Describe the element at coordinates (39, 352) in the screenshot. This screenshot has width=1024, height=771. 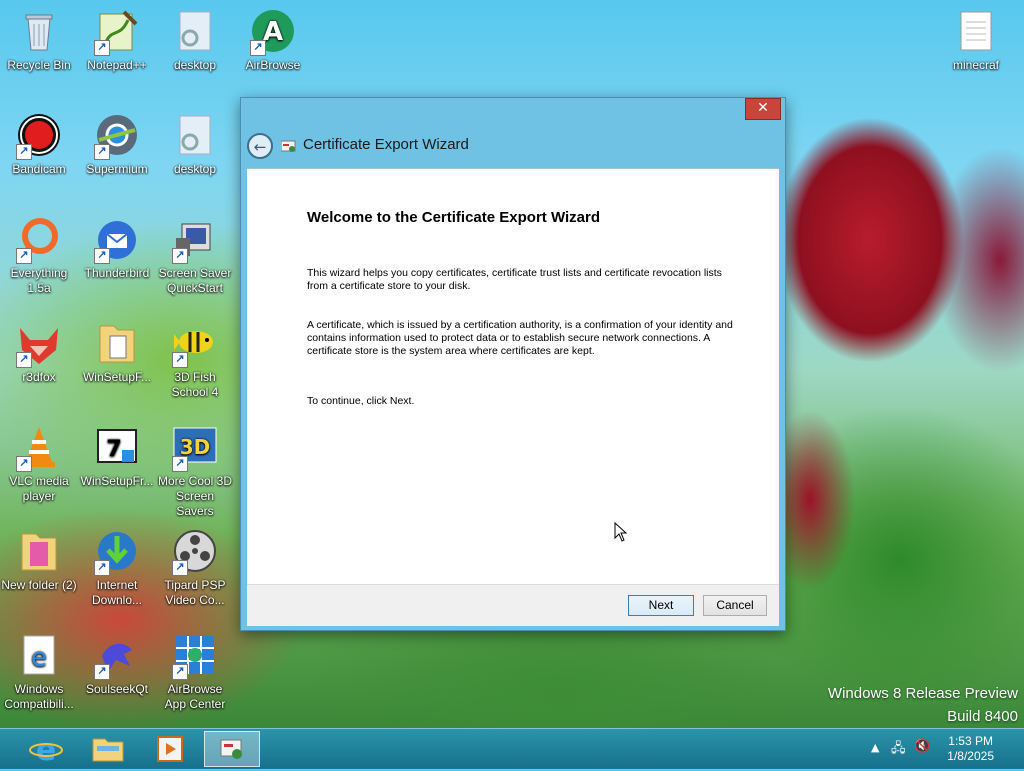
I see `desktop-icon-r3dfox: ↗ r3dfox` at that location.